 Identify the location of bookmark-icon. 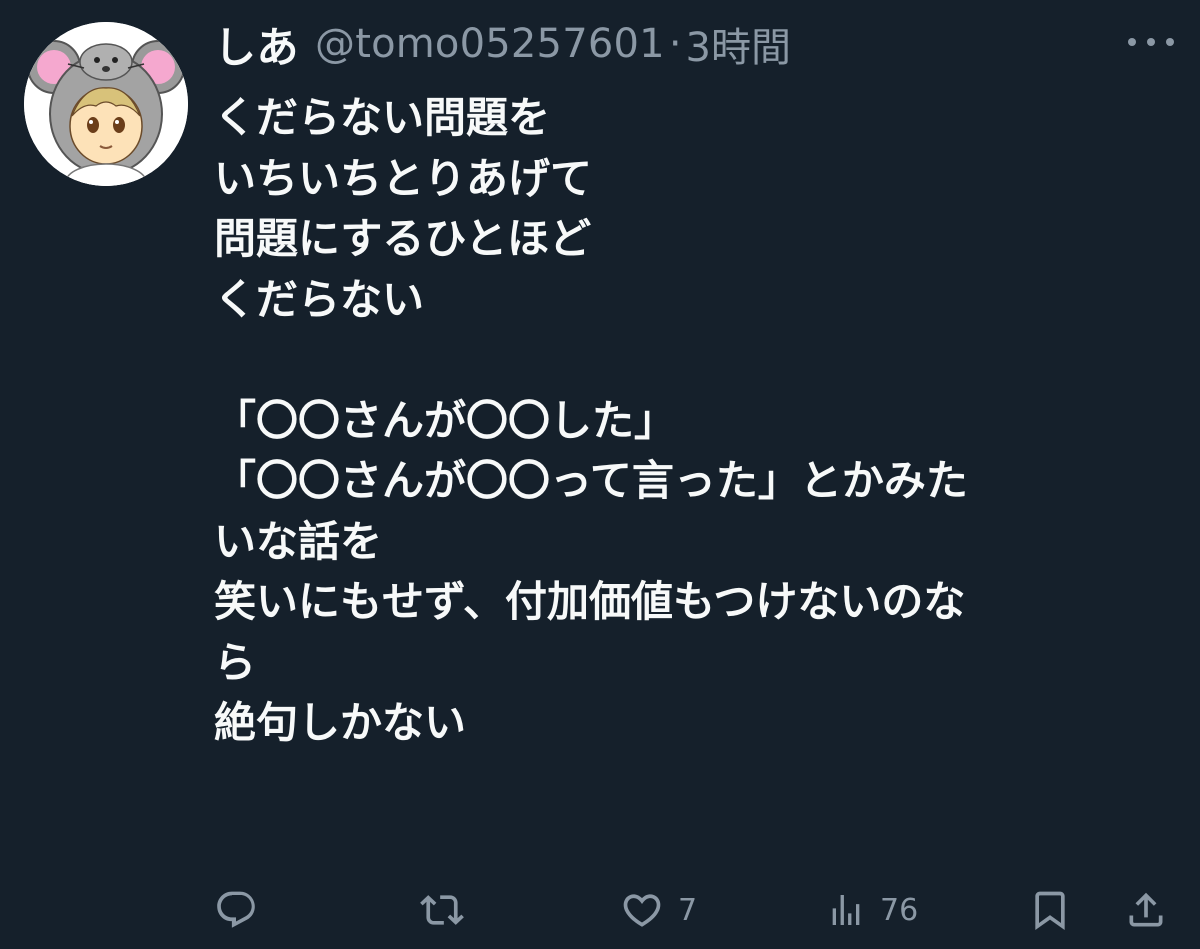
(1050, 911).